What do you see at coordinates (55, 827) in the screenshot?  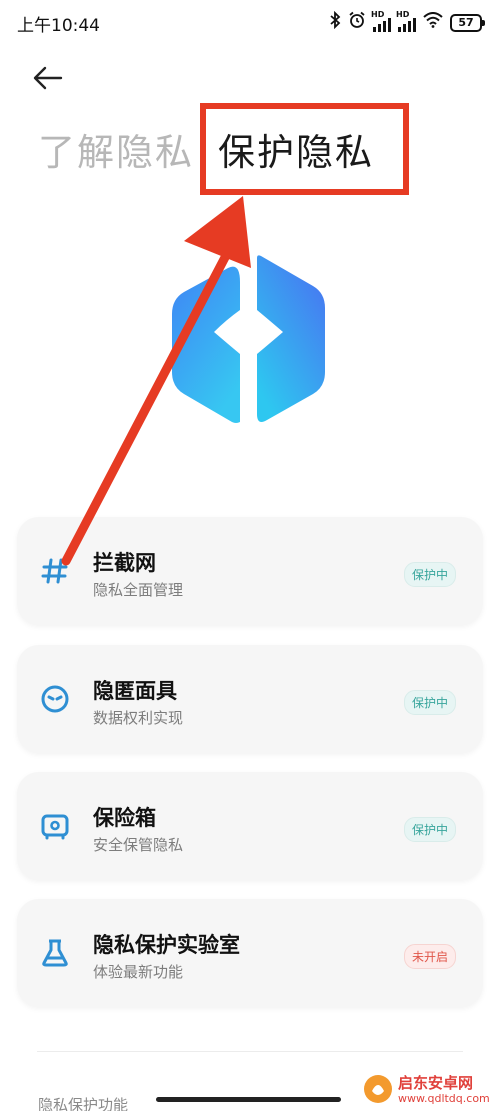 I see `safe-icon` at bounding box center [55, 827].